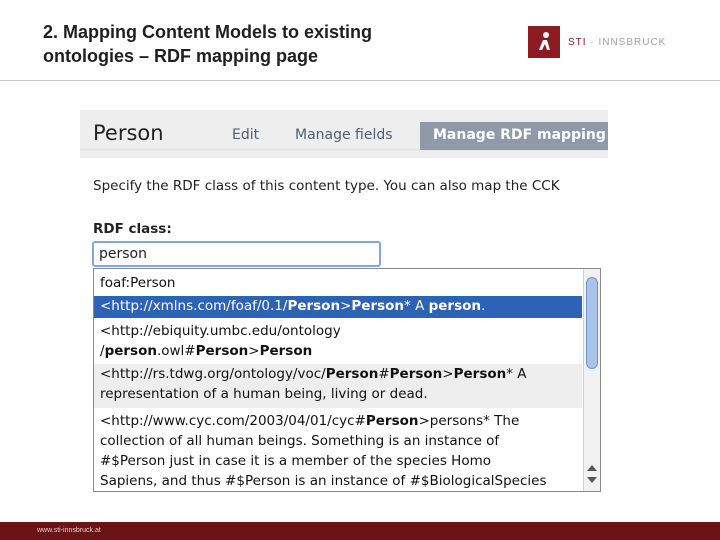  Describe the element at coordinates (236, 254) in the screenshot. I see `rdf-class-input: person` at that location.